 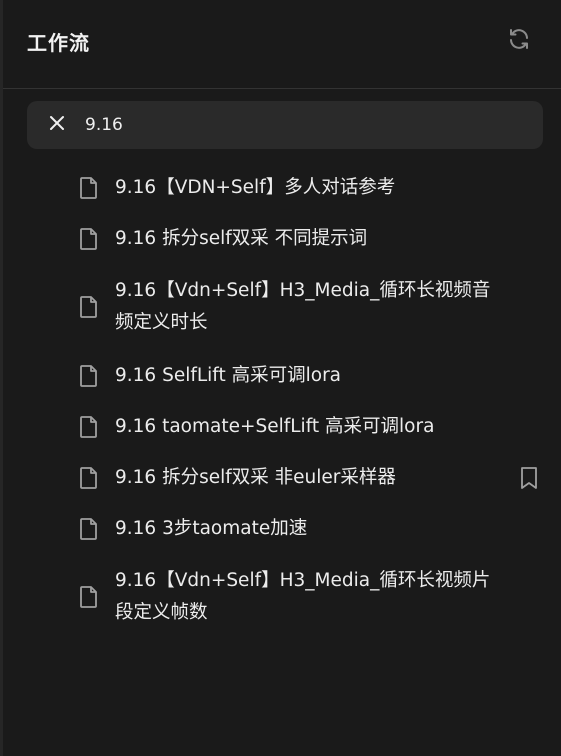 I want to click on list-item: 9.16 3步taomate加速, so click(x=282, y=528).